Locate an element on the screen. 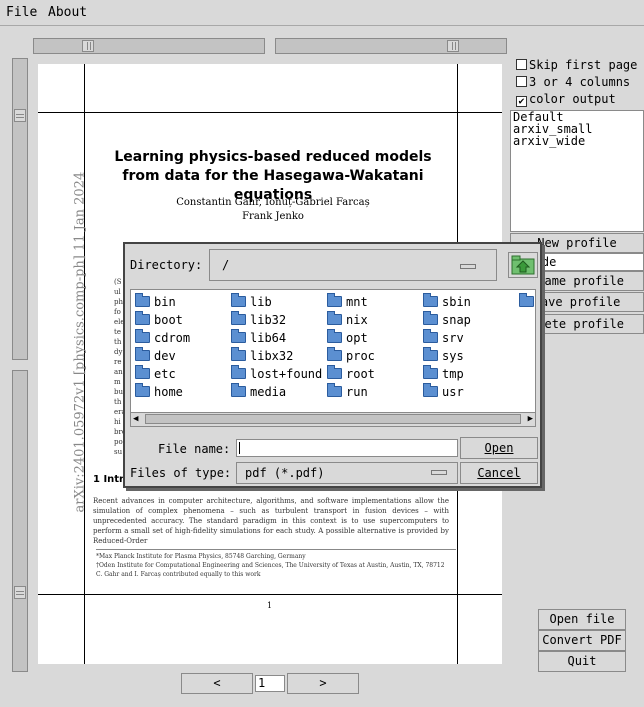 The image size is (644, 707). folder-up-icon is located at coordinates (523, 265).